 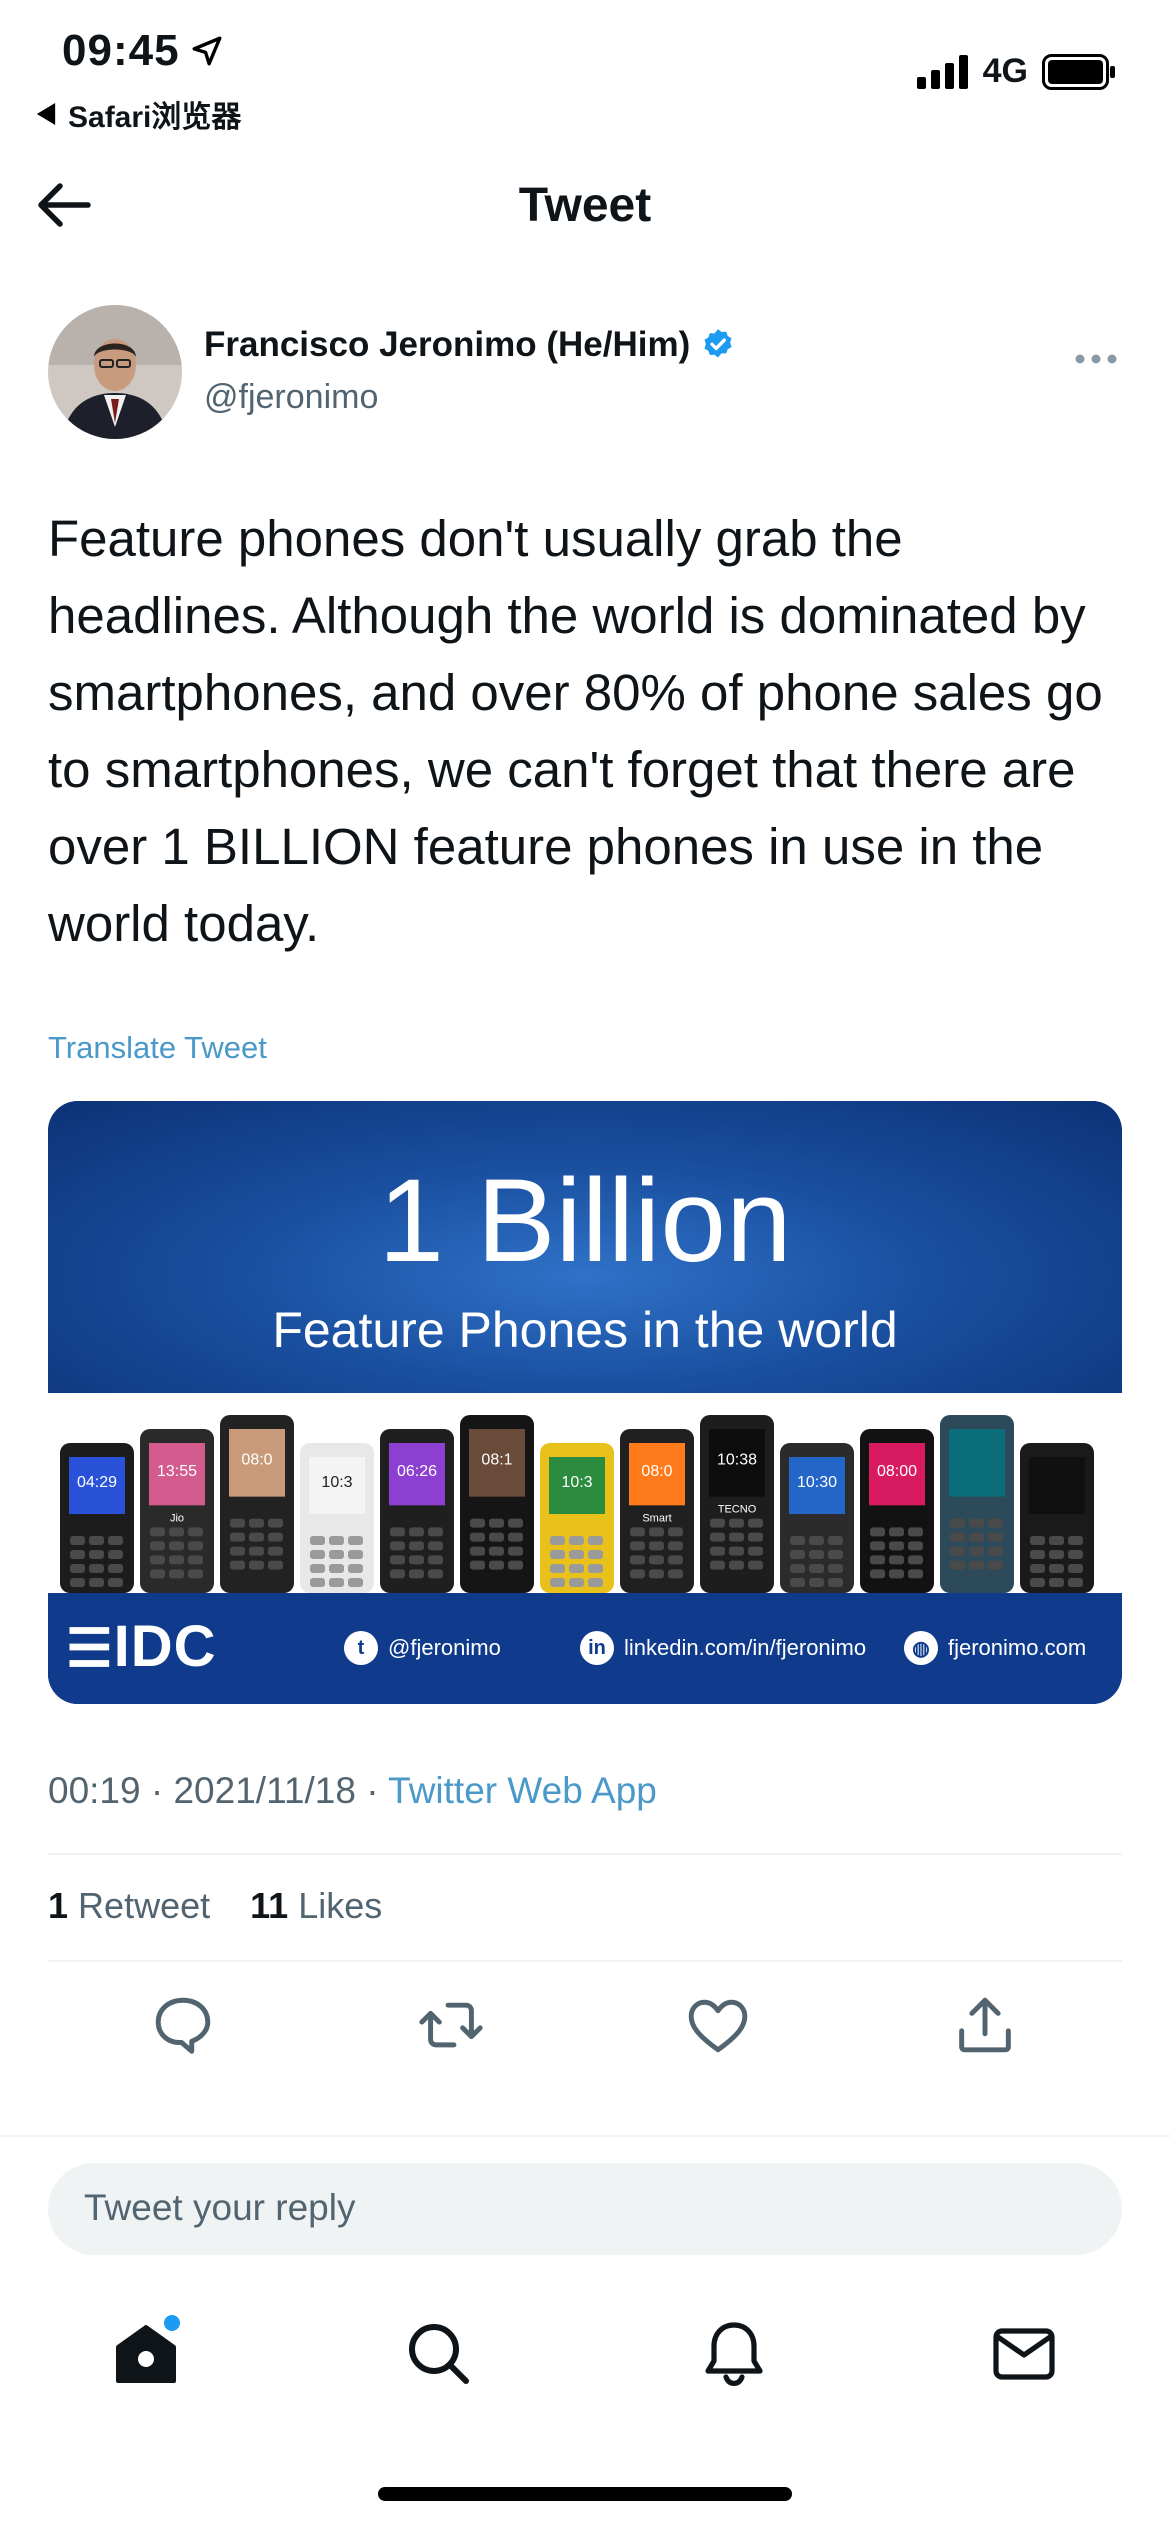 I want to click on phone-illustration: 08:00, so click(x=897, y=1511).